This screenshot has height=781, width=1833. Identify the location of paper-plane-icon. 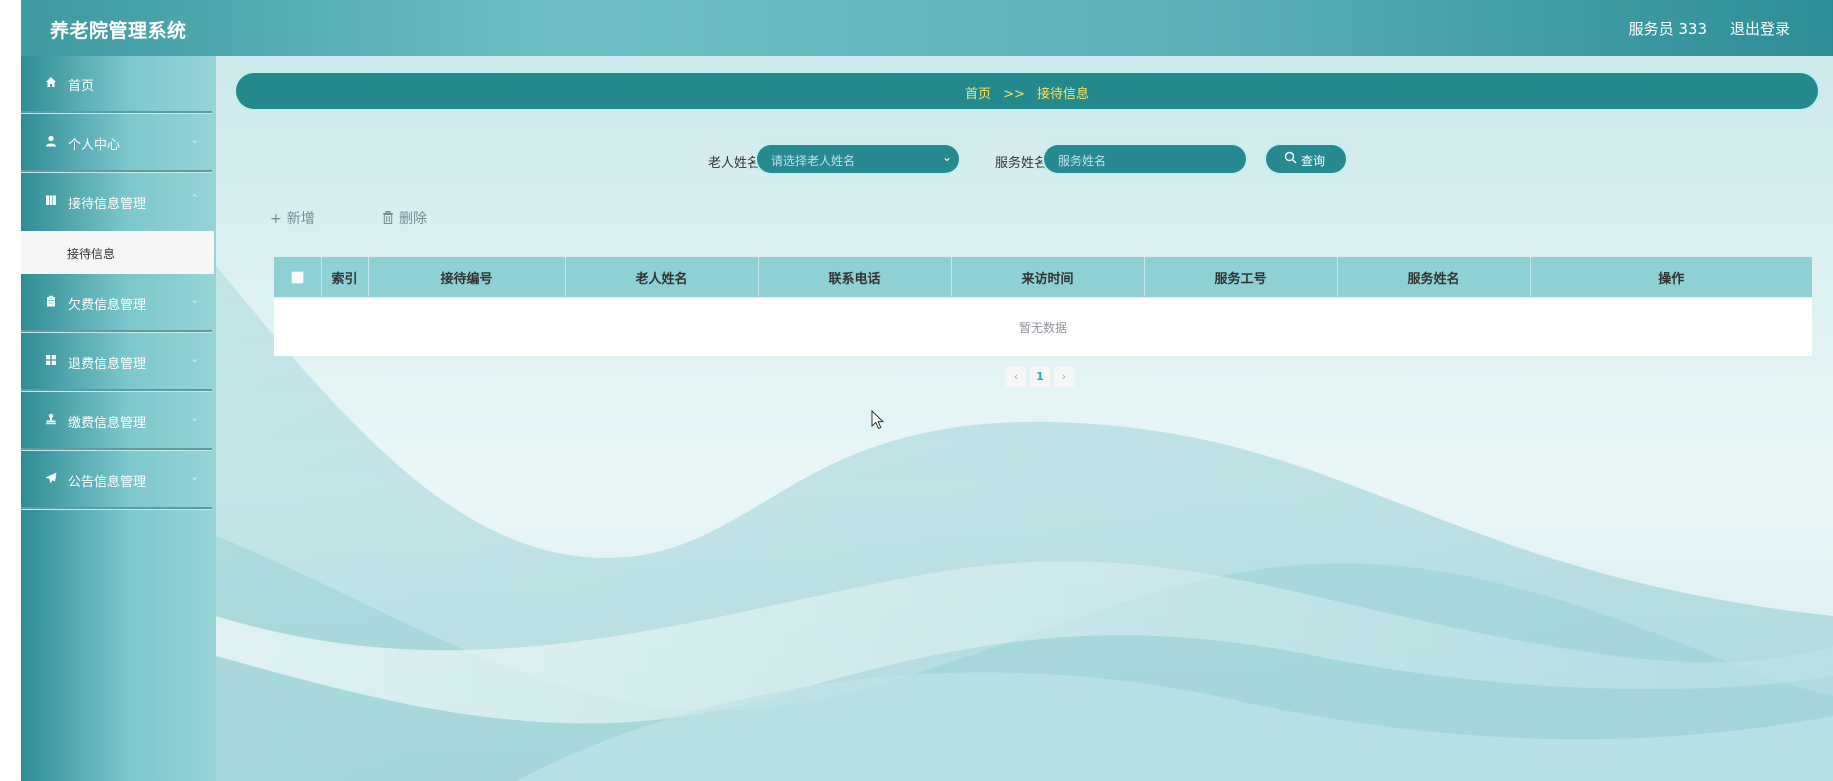
(51, 478).